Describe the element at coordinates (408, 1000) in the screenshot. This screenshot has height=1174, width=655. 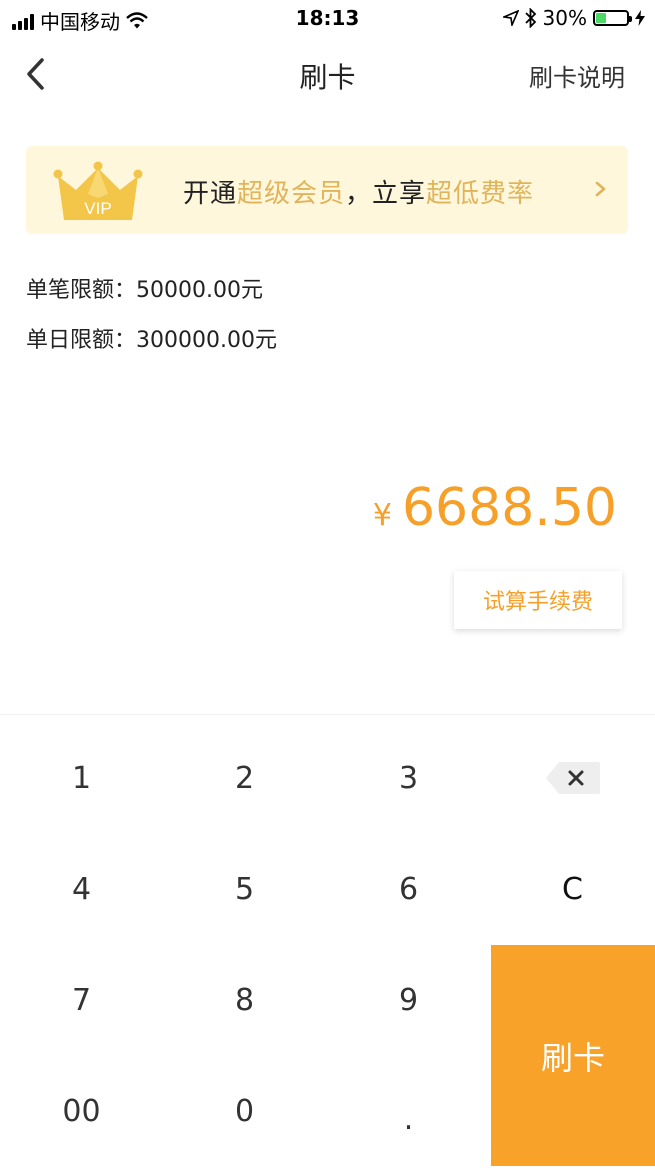
I see `key-9: 9` at that location.